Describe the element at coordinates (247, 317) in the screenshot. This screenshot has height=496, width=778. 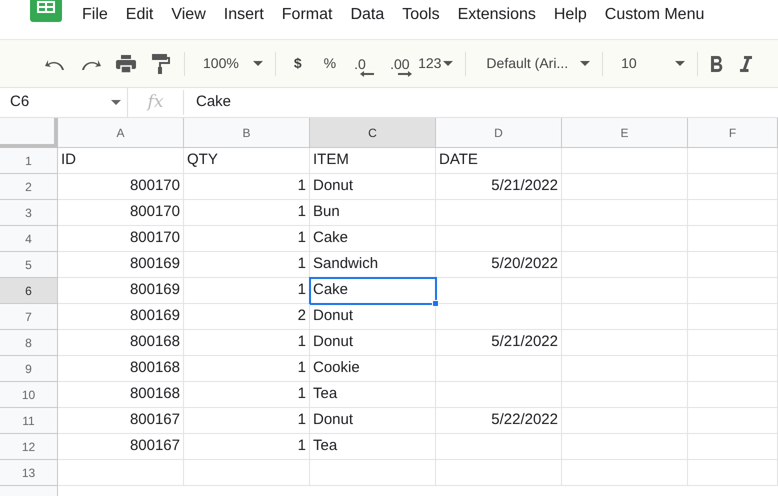
I see `table-cell: 2` at that location.